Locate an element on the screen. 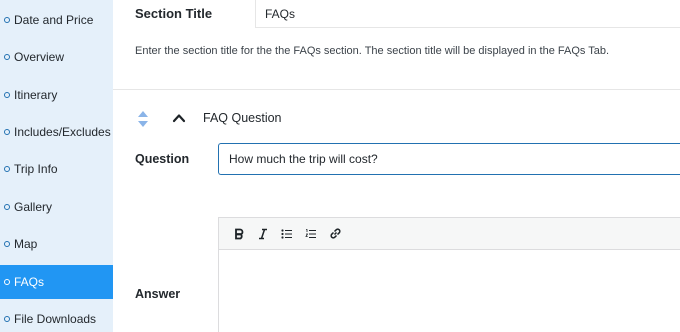 This screenshot has width=680, height=332. sort-arrows-icon is located at coordinates (143, 119).